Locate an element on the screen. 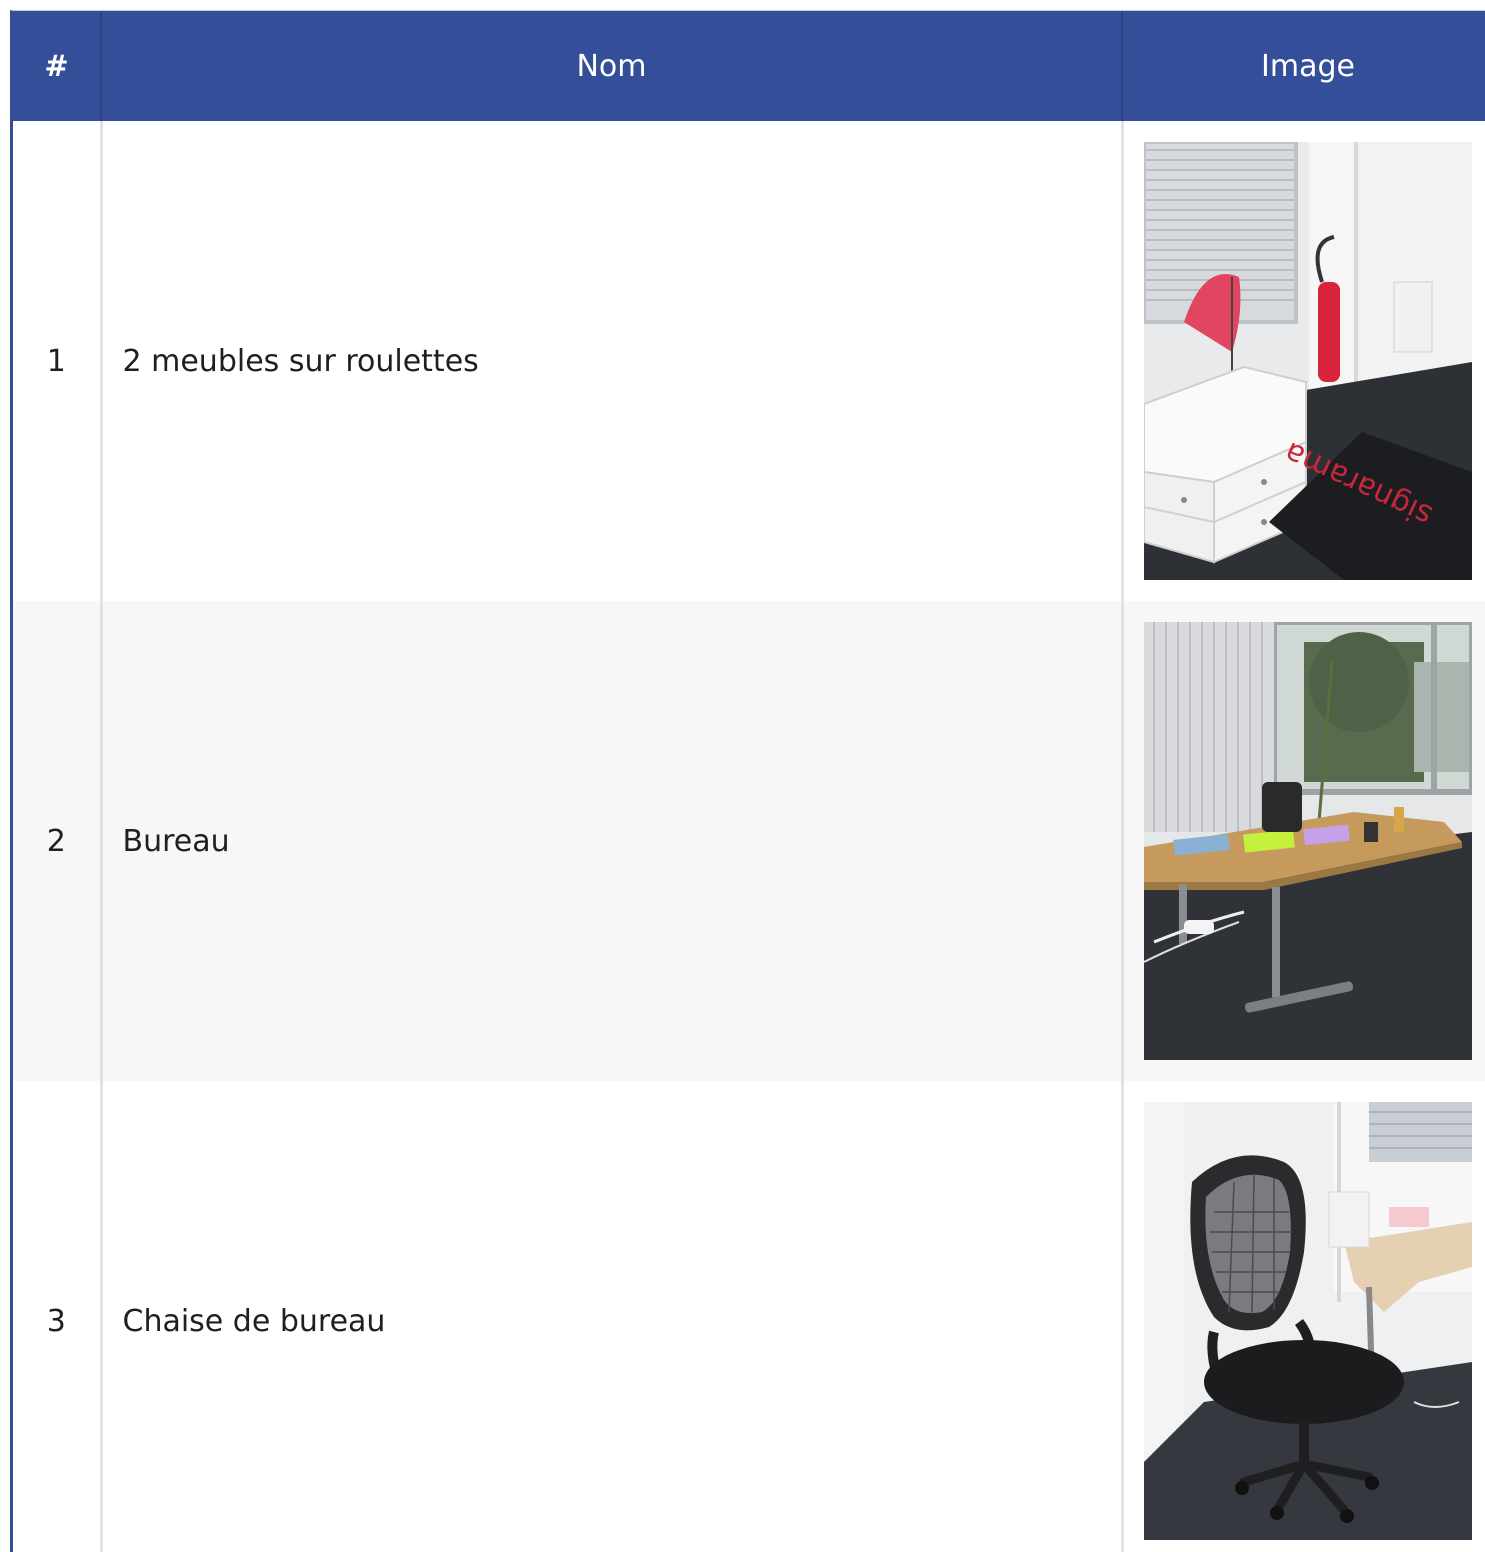 Image resolution: width=1485 pixels, height=1552 pixels. photo-office-desk is located at coordinates (1307, 841).